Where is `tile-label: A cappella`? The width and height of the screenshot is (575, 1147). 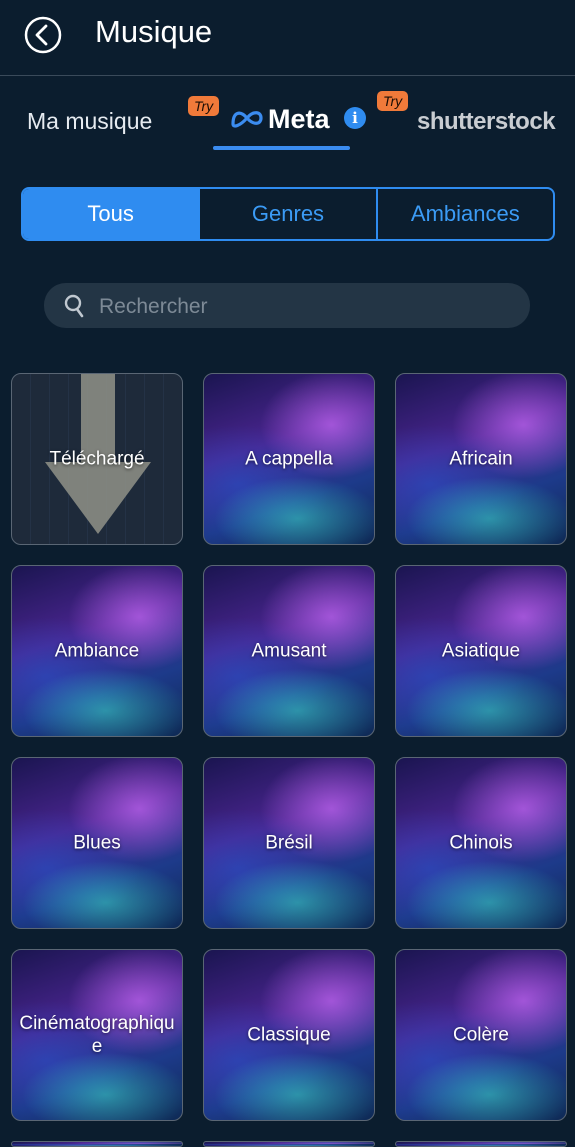 tile-label: A cappella is located at coordinates (289, 459).